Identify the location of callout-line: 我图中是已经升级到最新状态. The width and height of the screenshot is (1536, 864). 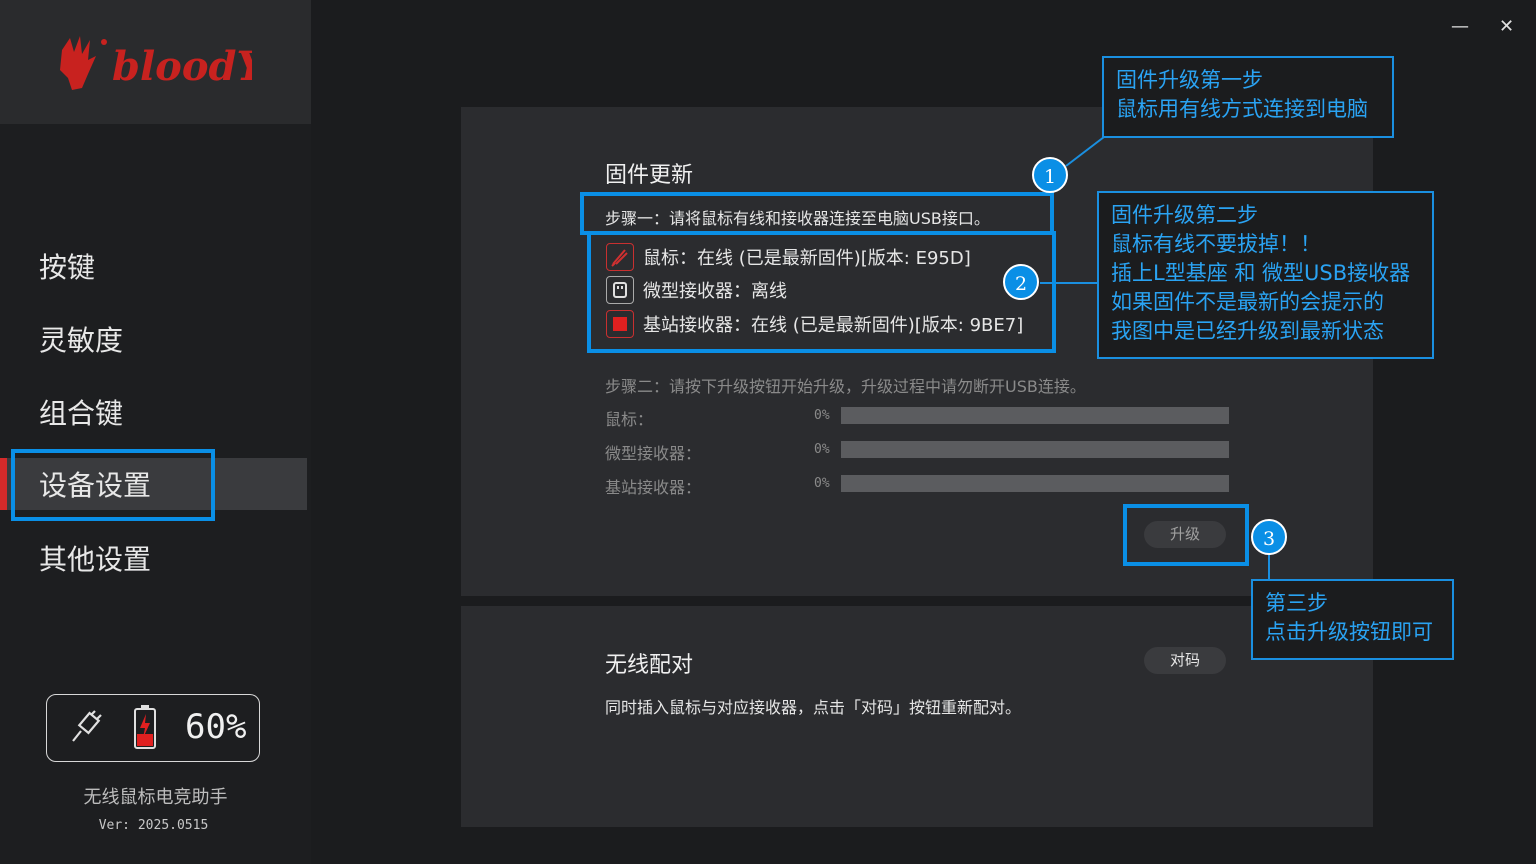
(1247, 331).